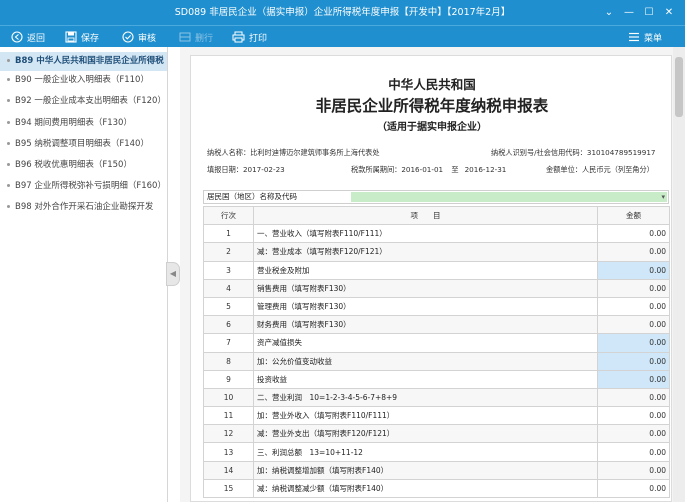 This screenshot has width=685, height=502. Describe the element at coordinates (83, 101) in the screenshot. I see `sidebar-item-b92: B92 一般企业成本支出明细表（F120）` at that location.